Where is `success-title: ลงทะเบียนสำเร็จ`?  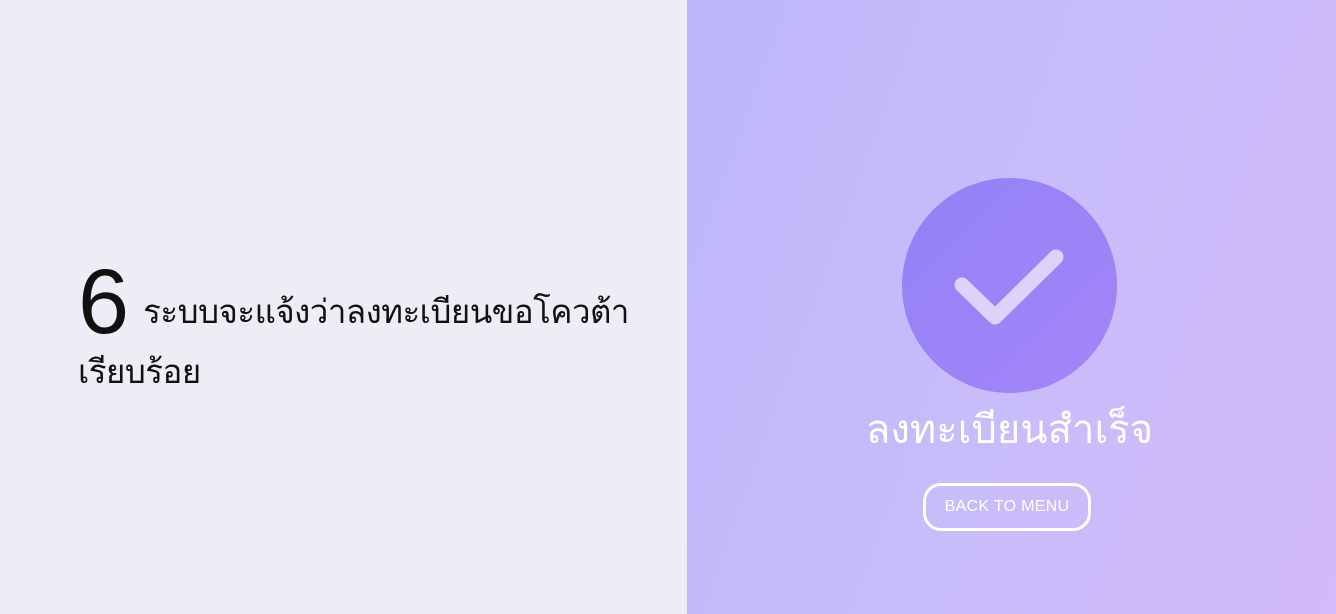
success-title: ลงทะเบียนสำเร็จ is located at coordinates (1009, 430).